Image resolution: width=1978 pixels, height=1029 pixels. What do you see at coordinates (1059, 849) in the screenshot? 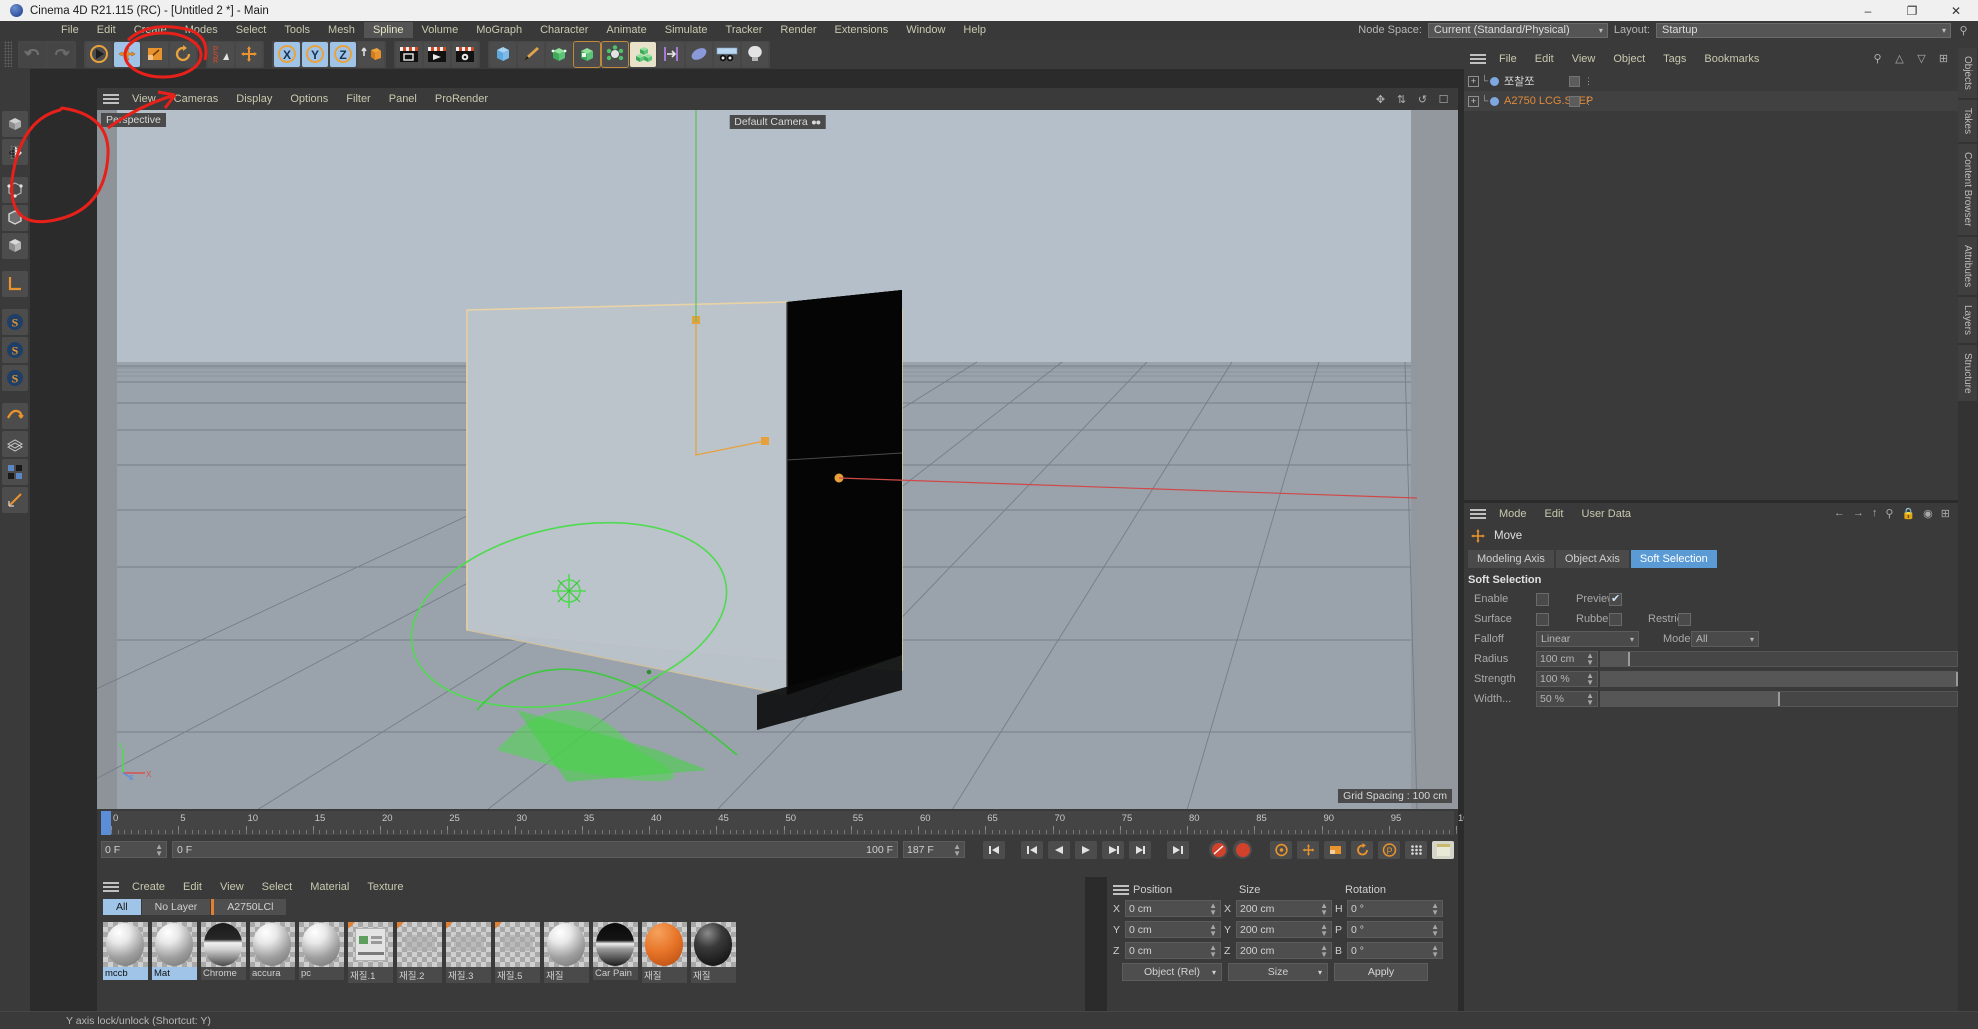
I see `step-back-button` at bounding box center [1059, 849].